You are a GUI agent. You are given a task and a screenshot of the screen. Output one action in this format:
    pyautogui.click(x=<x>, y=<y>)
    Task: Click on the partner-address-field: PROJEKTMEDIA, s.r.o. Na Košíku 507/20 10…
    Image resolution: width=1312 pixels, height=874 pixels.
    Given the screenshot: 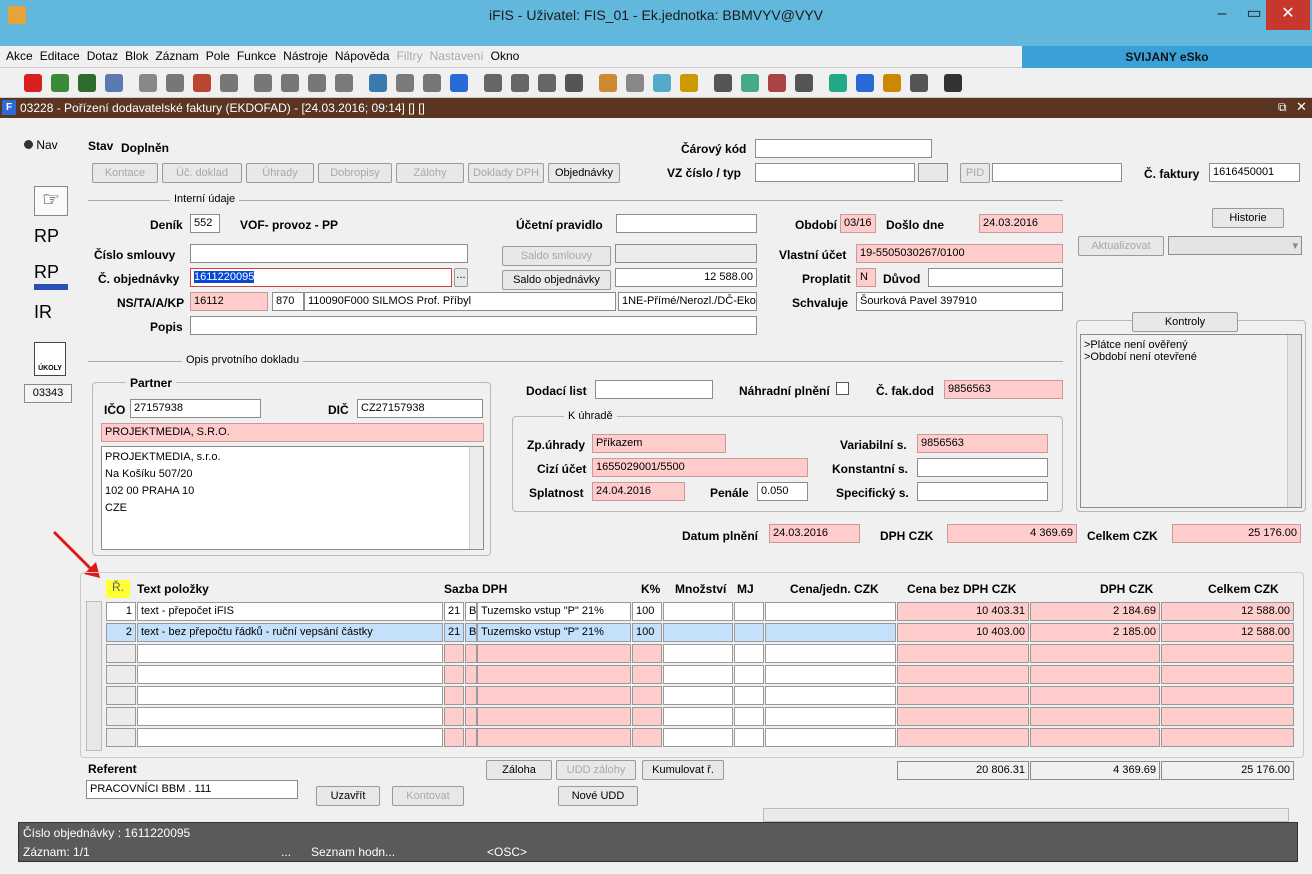 What is the action you would take?
    pyautogui.click(x=292, y=498)
    